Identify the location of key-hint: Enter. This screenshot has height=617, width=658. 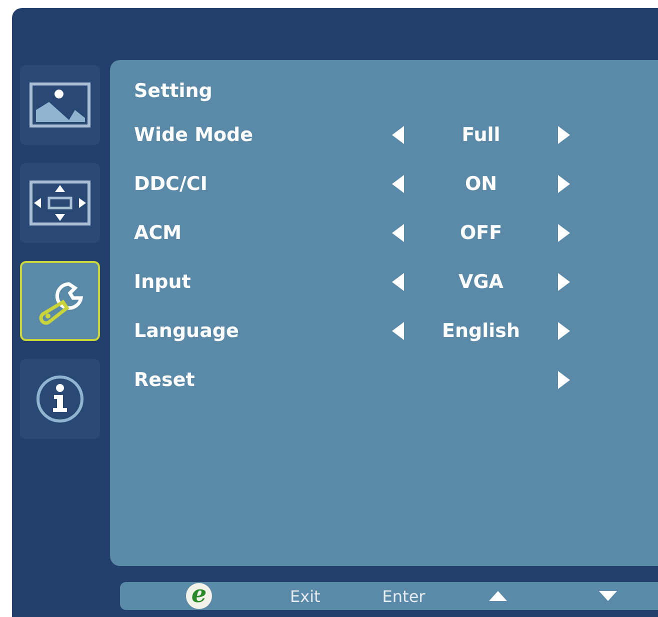
(404, 596).